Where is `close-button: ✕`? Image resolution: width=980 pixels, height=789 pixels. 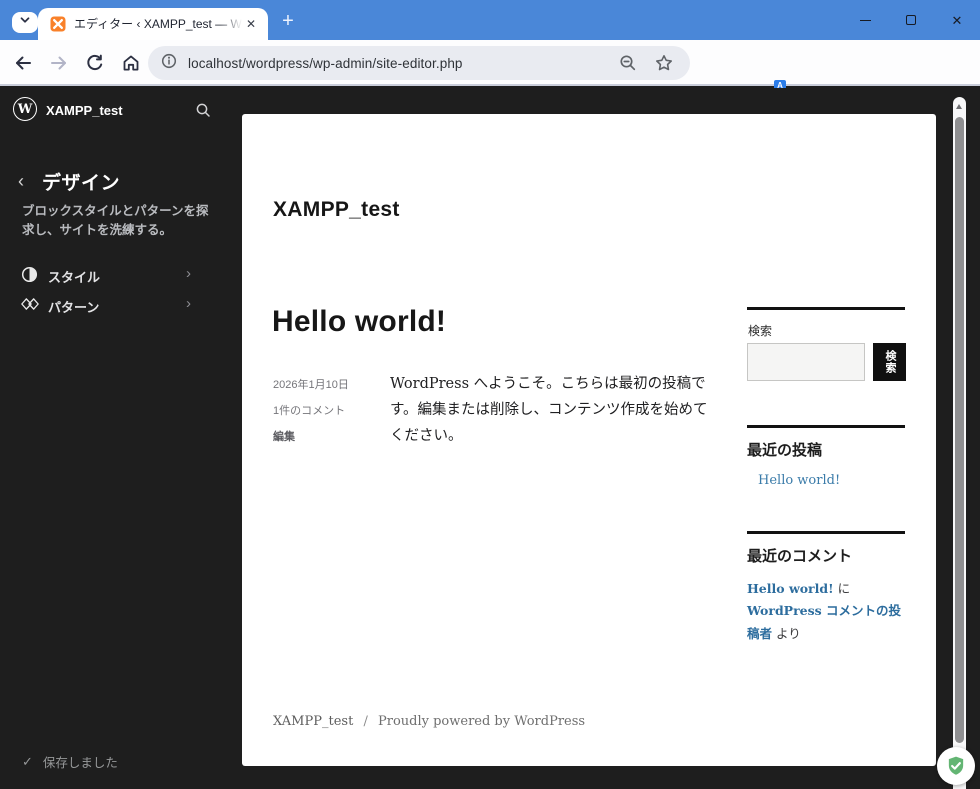
close-button: ✕ is located at coordinates (957, 20).